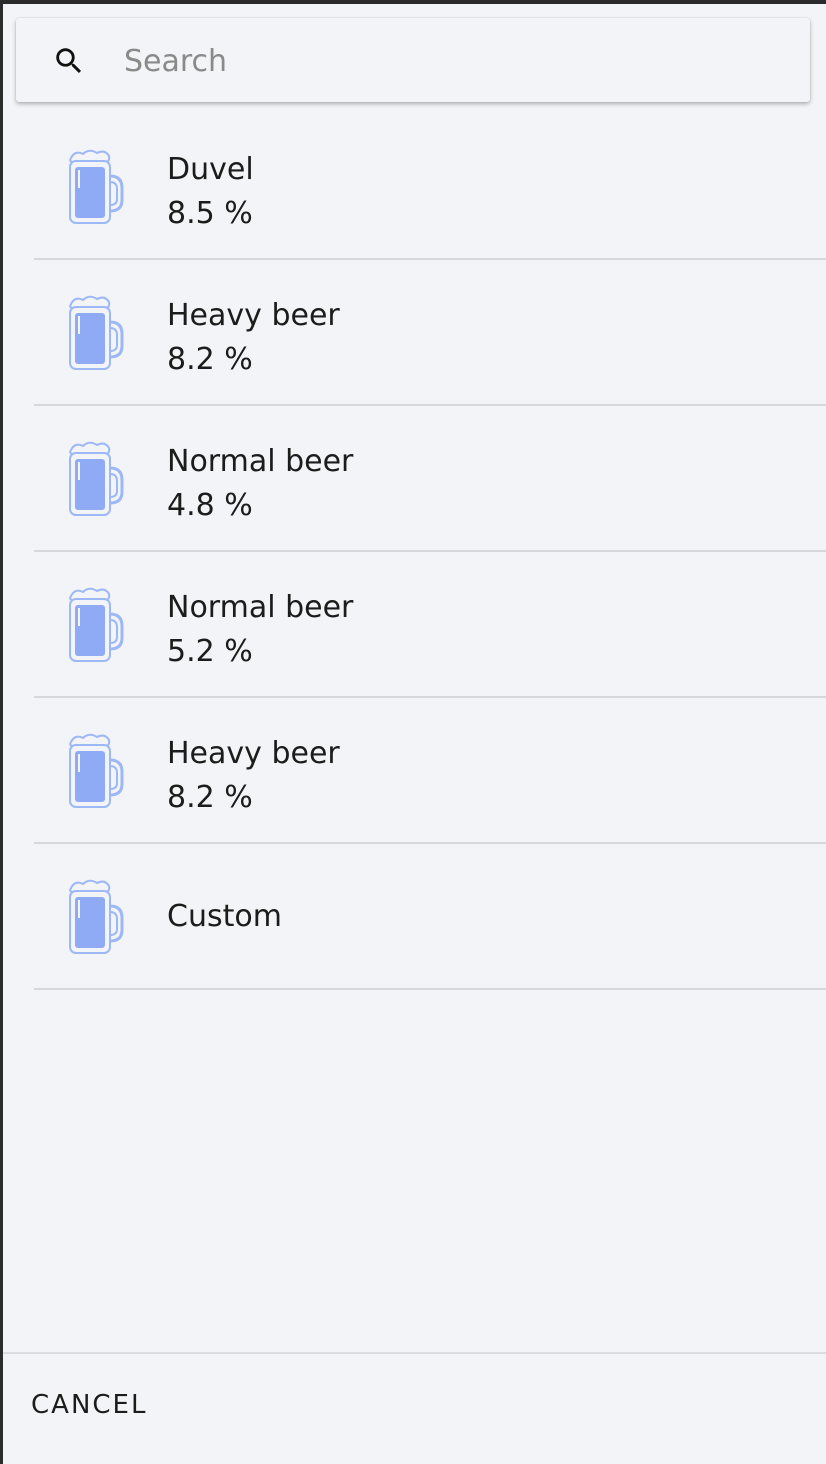  Describe the element at coordinates (454, 61) in the screenshot. I see `search-input` at that location.